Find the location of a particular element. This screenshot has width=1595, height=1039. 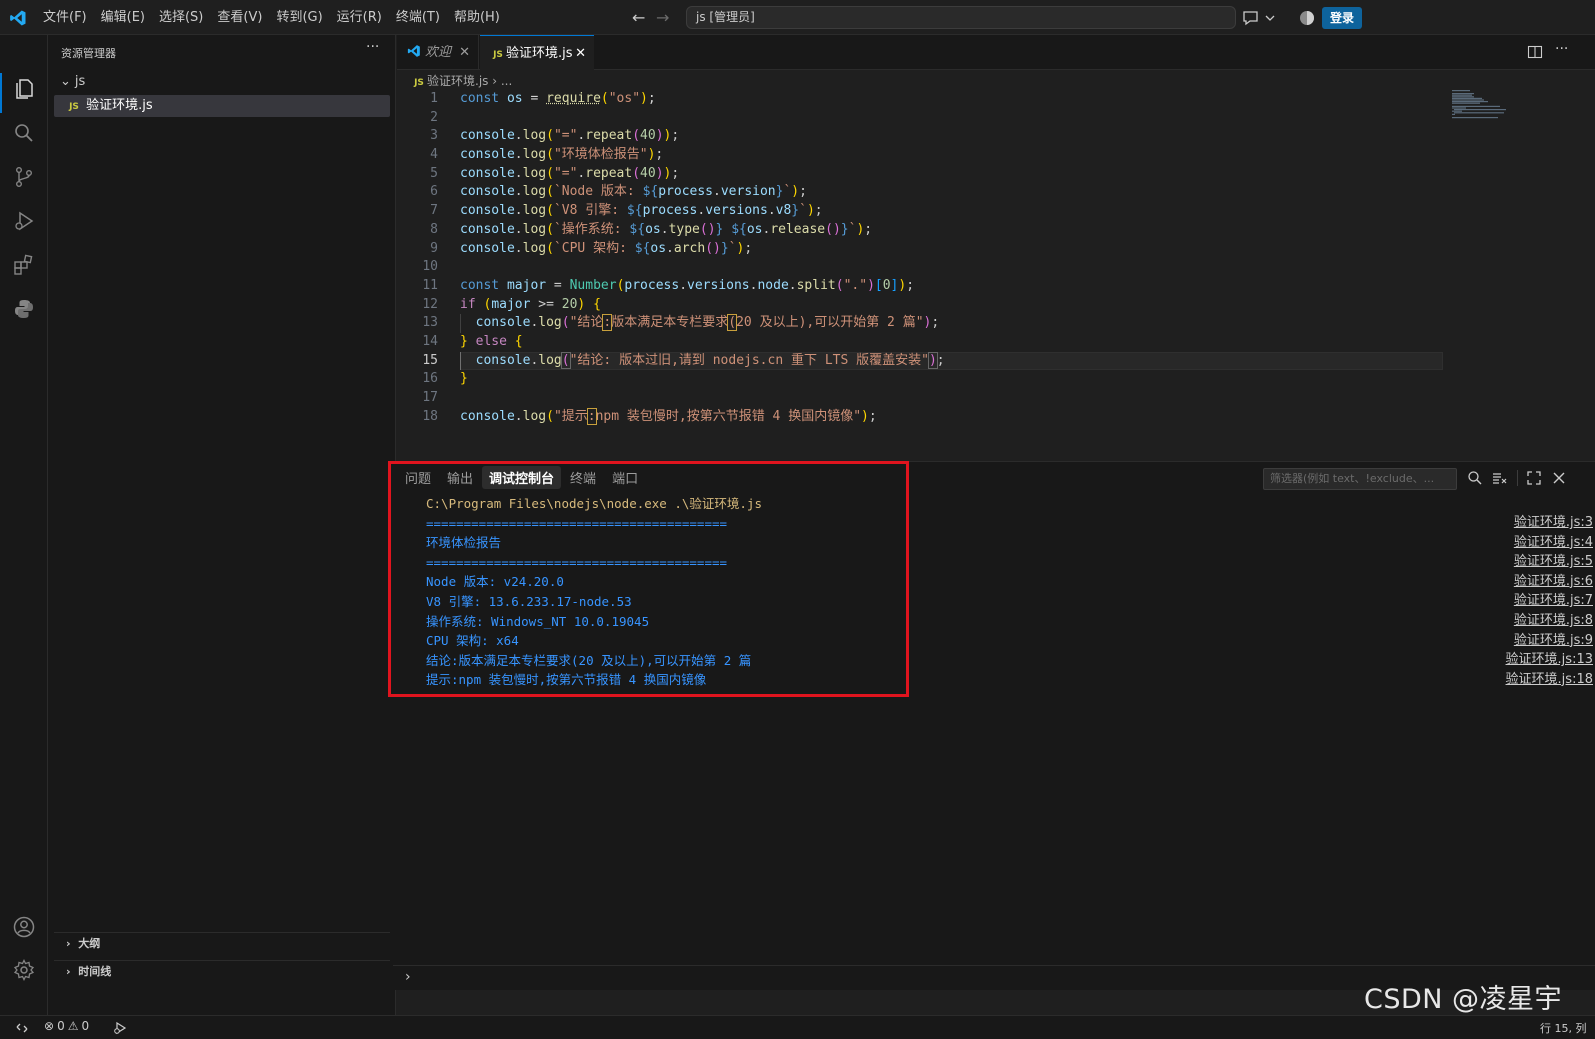

tab-welcome: 欢迎 ✕ is located at coordinates (438, 52).